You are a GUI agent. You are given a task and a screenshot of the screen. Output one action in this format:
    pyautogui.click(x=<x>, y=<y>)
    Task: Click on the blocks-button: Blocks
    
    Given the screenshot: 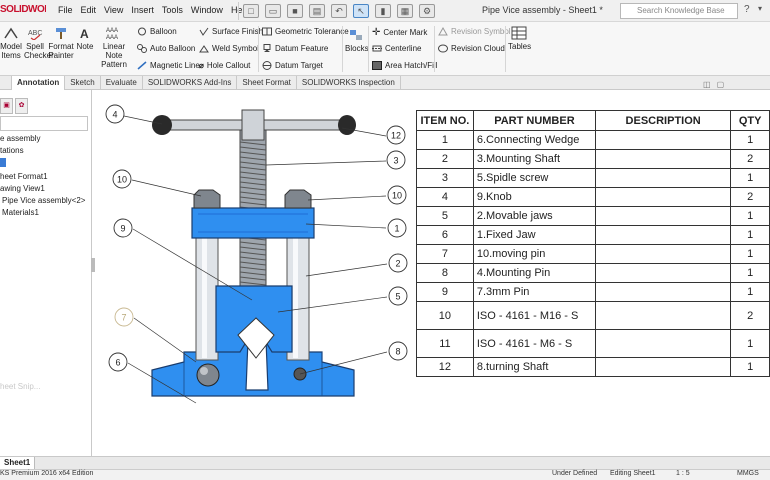 What is the action you would take?
    pyautogui.click(x=357, y=40)
    